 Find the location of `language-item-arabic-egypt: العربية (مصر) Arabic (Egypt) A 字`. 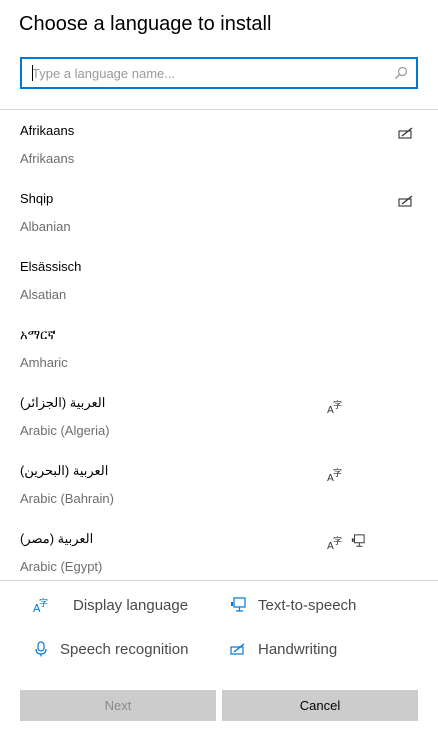

language-item-arabic-egypt: العربية (مصر) Arabic (Egypt) A 字 is located at coordinates (219, 549).